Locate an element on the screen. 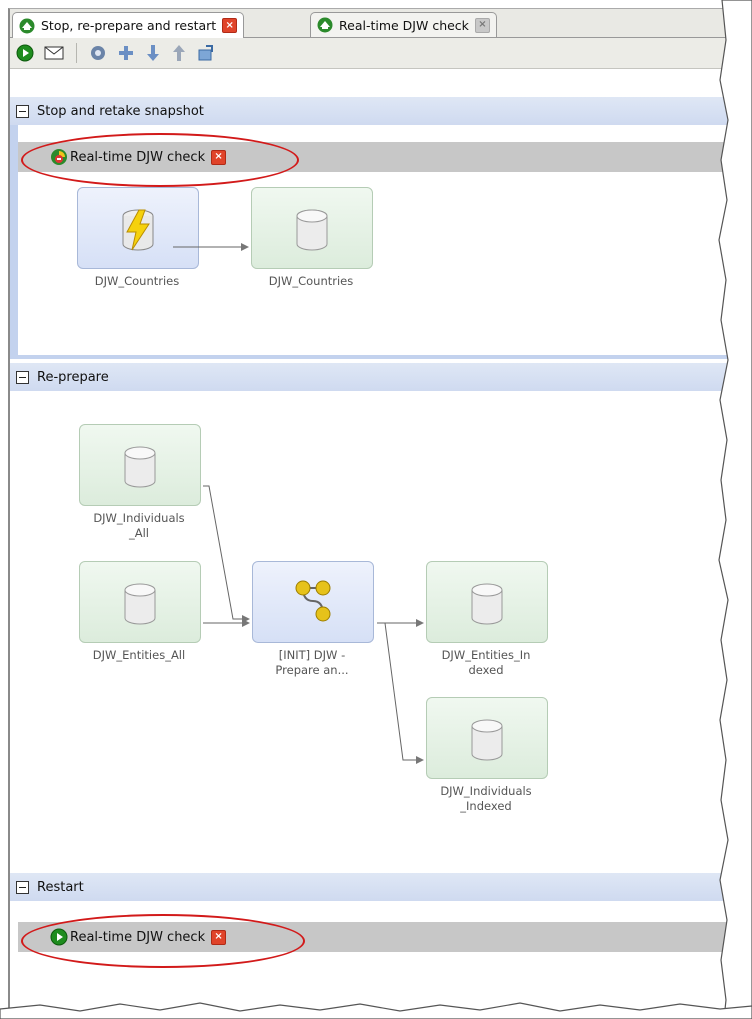 The height and width of the screenshot is (1019, 752). node-label: DJW_Entities_All is located at coordinates (139, 655).